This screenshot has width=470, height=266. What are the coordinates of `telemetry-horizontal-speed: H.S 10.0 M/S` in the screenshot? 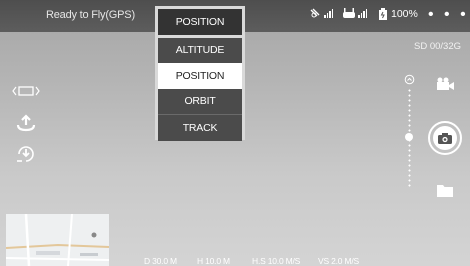 It's located at (276, 261).